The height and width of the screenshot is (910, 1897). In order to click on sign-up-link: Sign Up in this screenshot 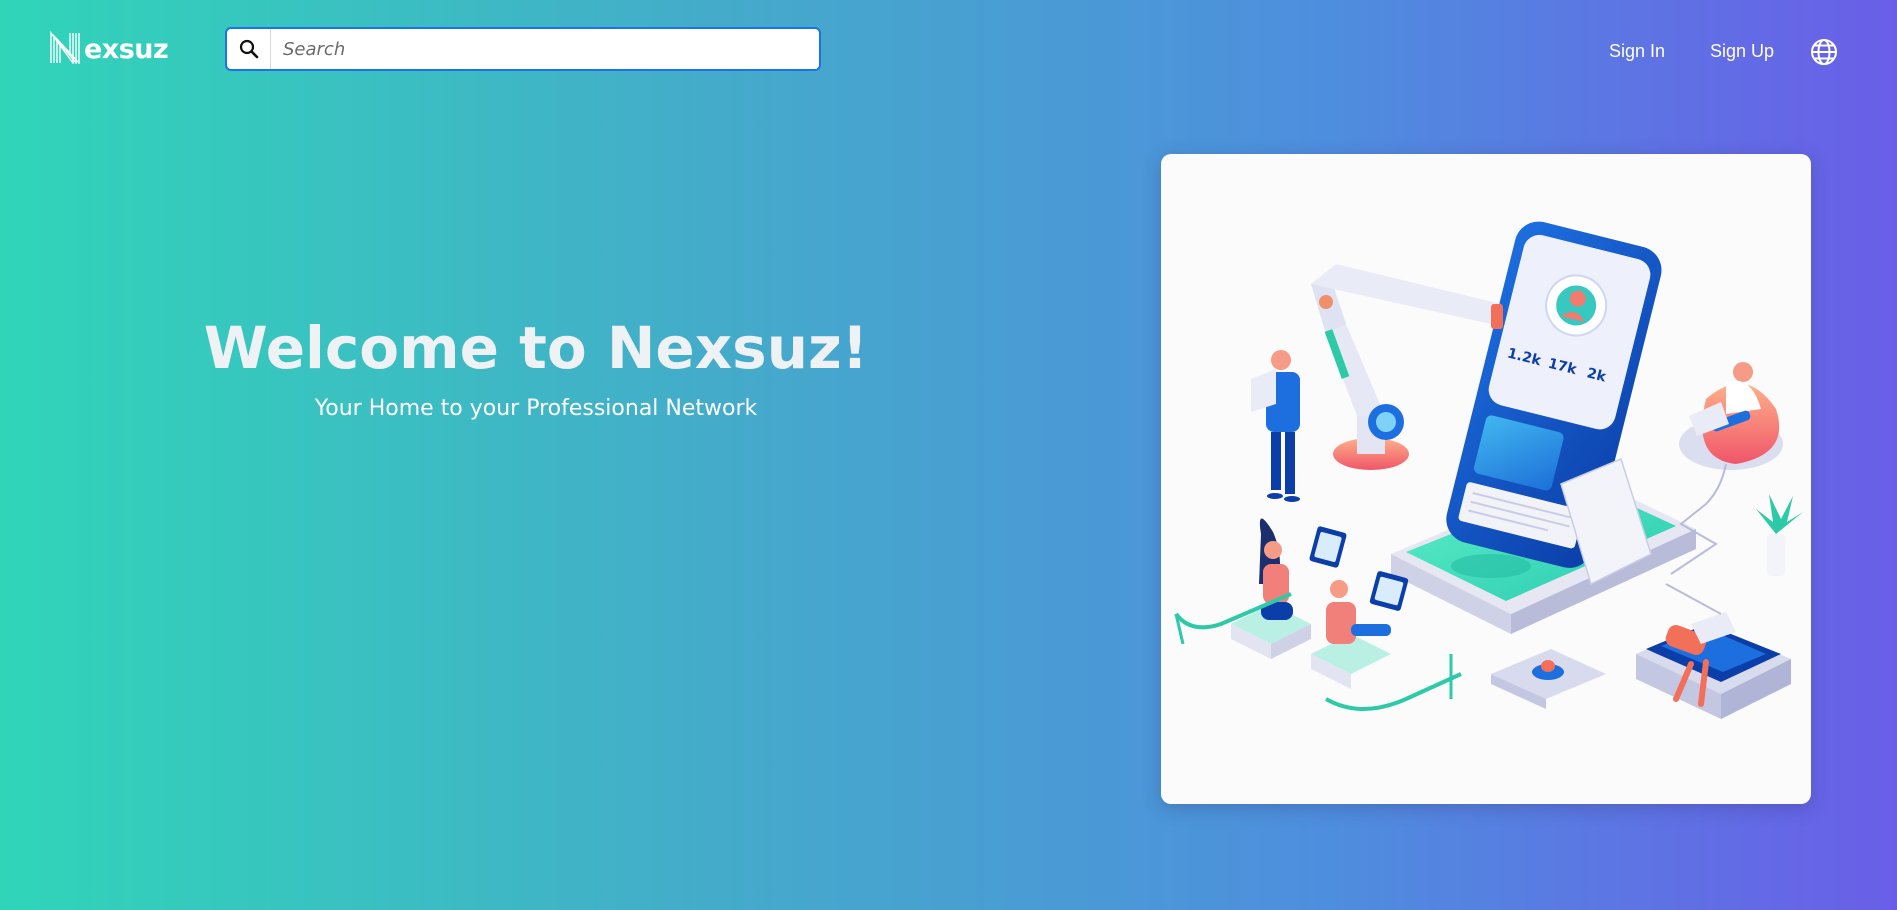, I will do `click(1742, 51)`.